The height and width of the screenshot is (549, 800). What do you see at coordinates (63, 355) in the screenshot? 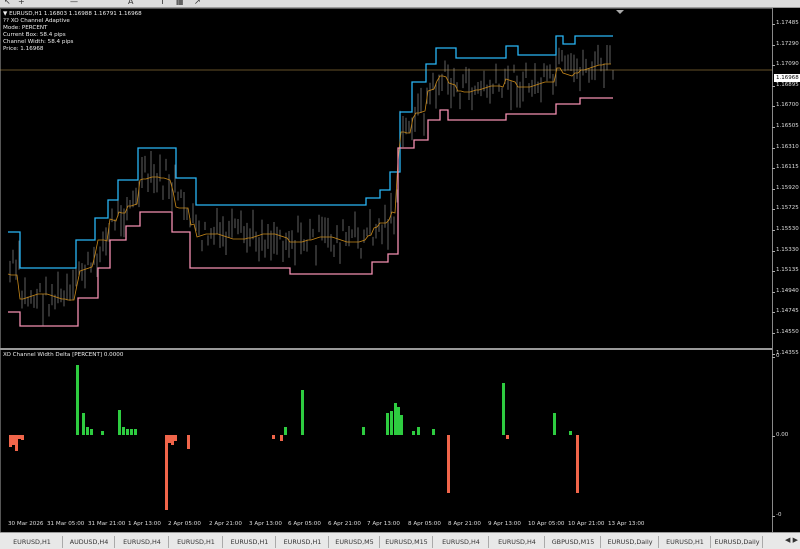
I see `subwindow-title: XO Channel Width Delta [PERCENT] 0.0000` at bounding box center [63, 355].